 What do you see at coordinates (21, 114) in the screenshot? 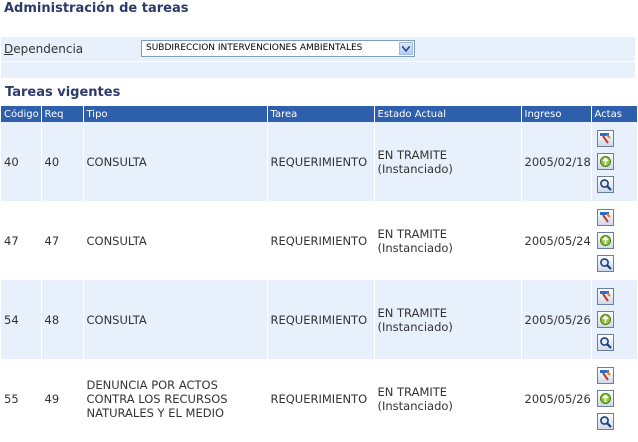
I see `column-header-codigo: Código` at bounding box center [21, 114].